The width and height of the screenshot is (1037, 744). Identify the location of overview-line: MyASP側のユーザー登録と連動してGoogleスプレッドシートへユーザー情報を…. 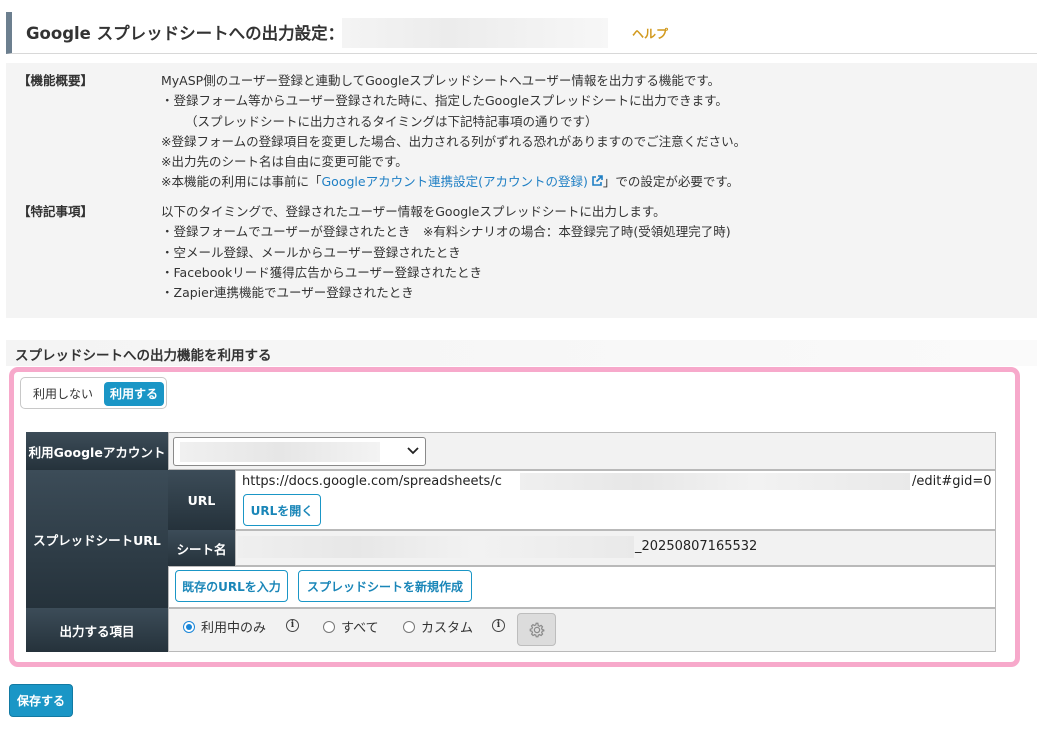
(441, 80).